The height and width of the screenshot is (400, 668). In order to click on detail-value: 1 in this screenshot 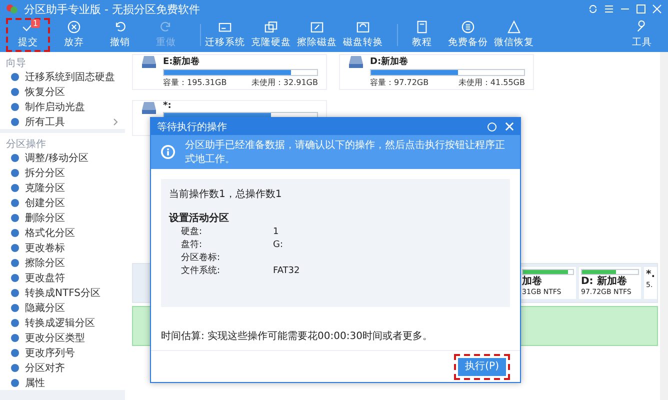, I will do `click(276, 232)`.